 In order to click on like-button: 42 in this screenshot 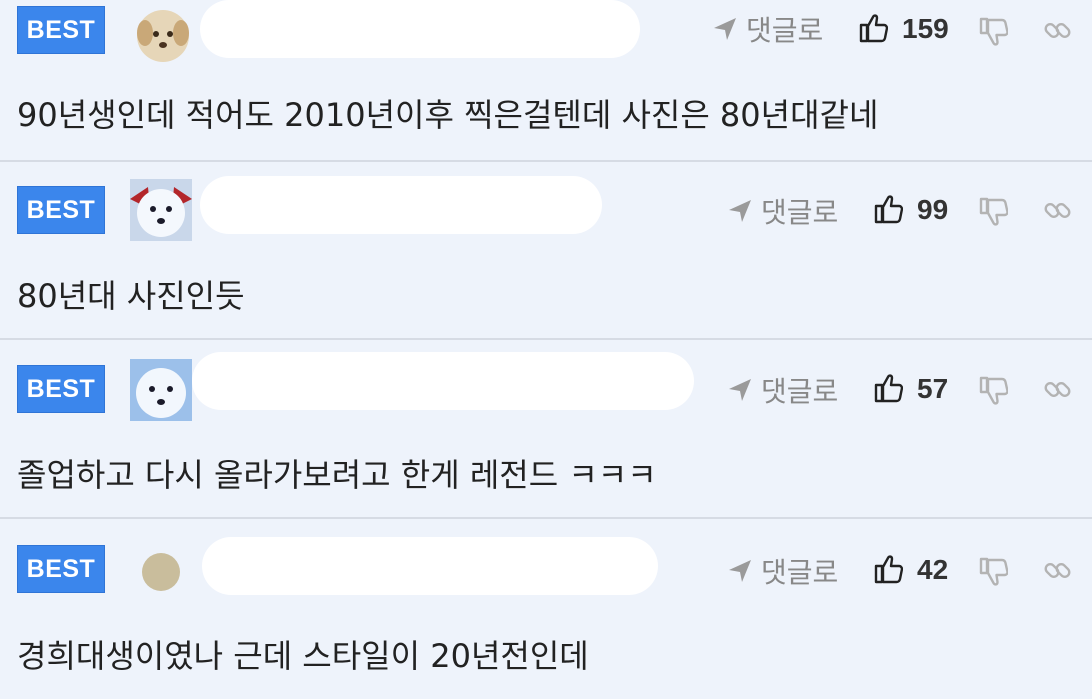, I will do `click(910, 570)`.